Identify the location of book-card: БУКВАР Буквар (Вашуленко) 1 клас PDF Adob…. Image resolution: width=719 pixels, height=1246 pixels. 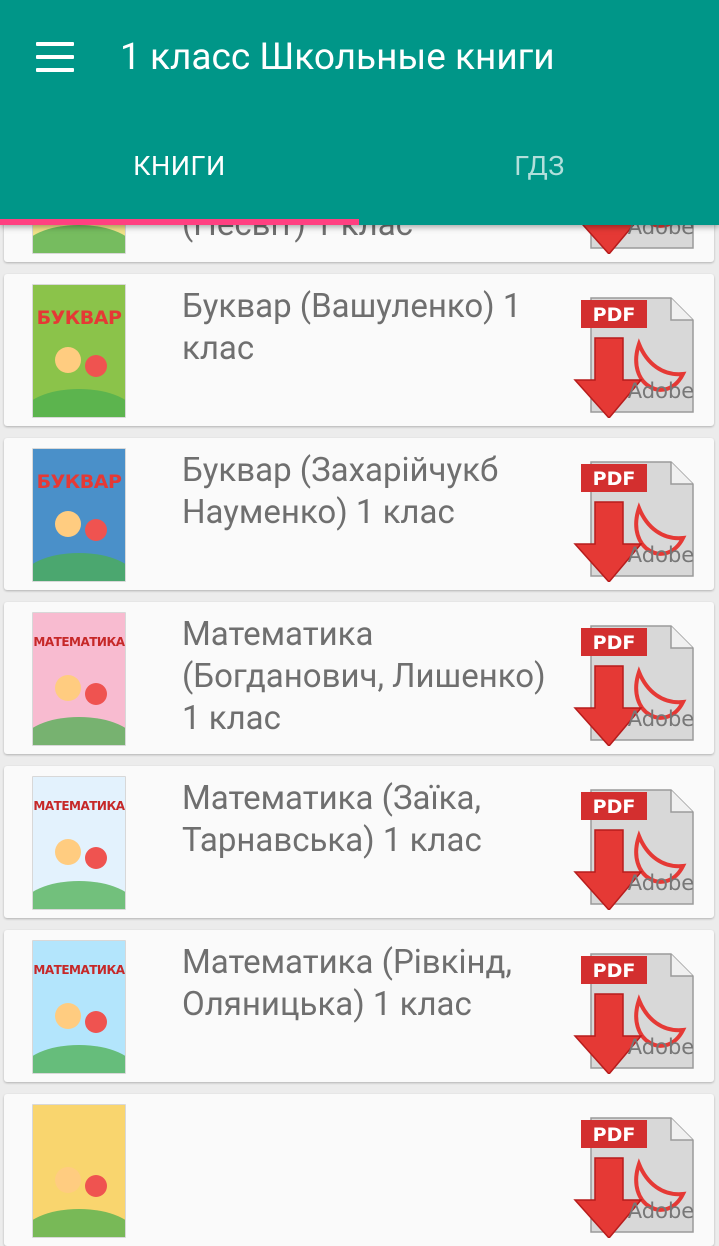
(359, 350).